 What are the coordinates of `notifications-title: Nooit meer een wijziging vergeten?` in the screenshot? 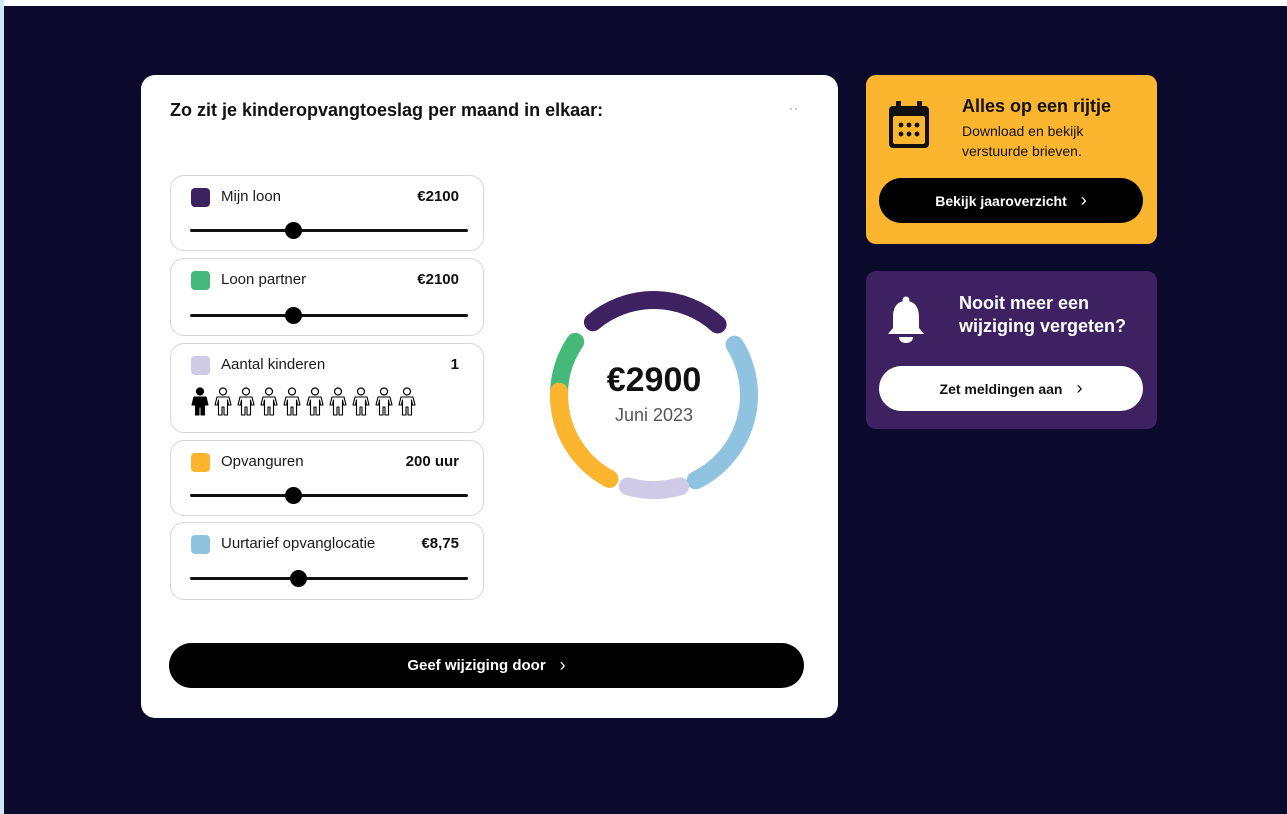 It's located at (1042, 315).